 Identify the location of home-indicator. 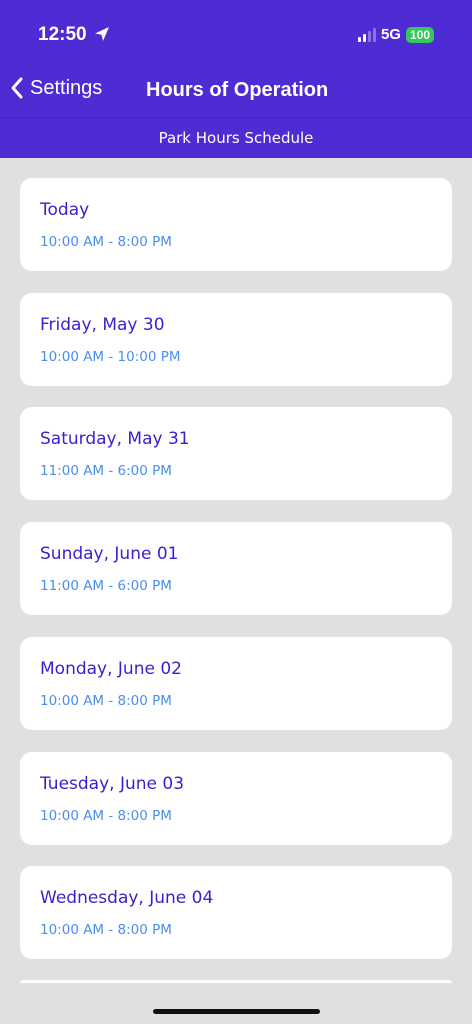
(236, 1011).